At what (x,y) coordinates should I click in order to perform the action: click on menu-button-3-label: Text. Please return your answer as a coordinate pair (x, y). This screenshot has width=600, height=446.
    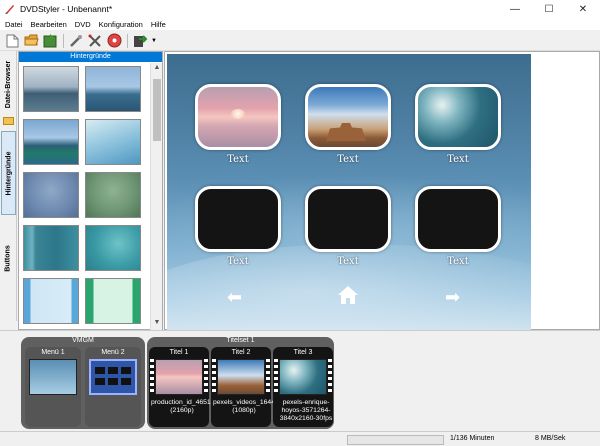
    Looking at the image, I should click on (458, 159).